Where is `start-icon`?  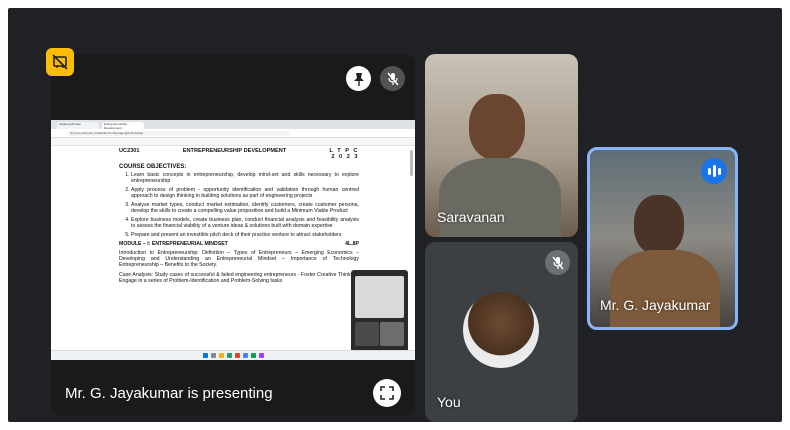
start-icon is located at coordinates (205, 355).